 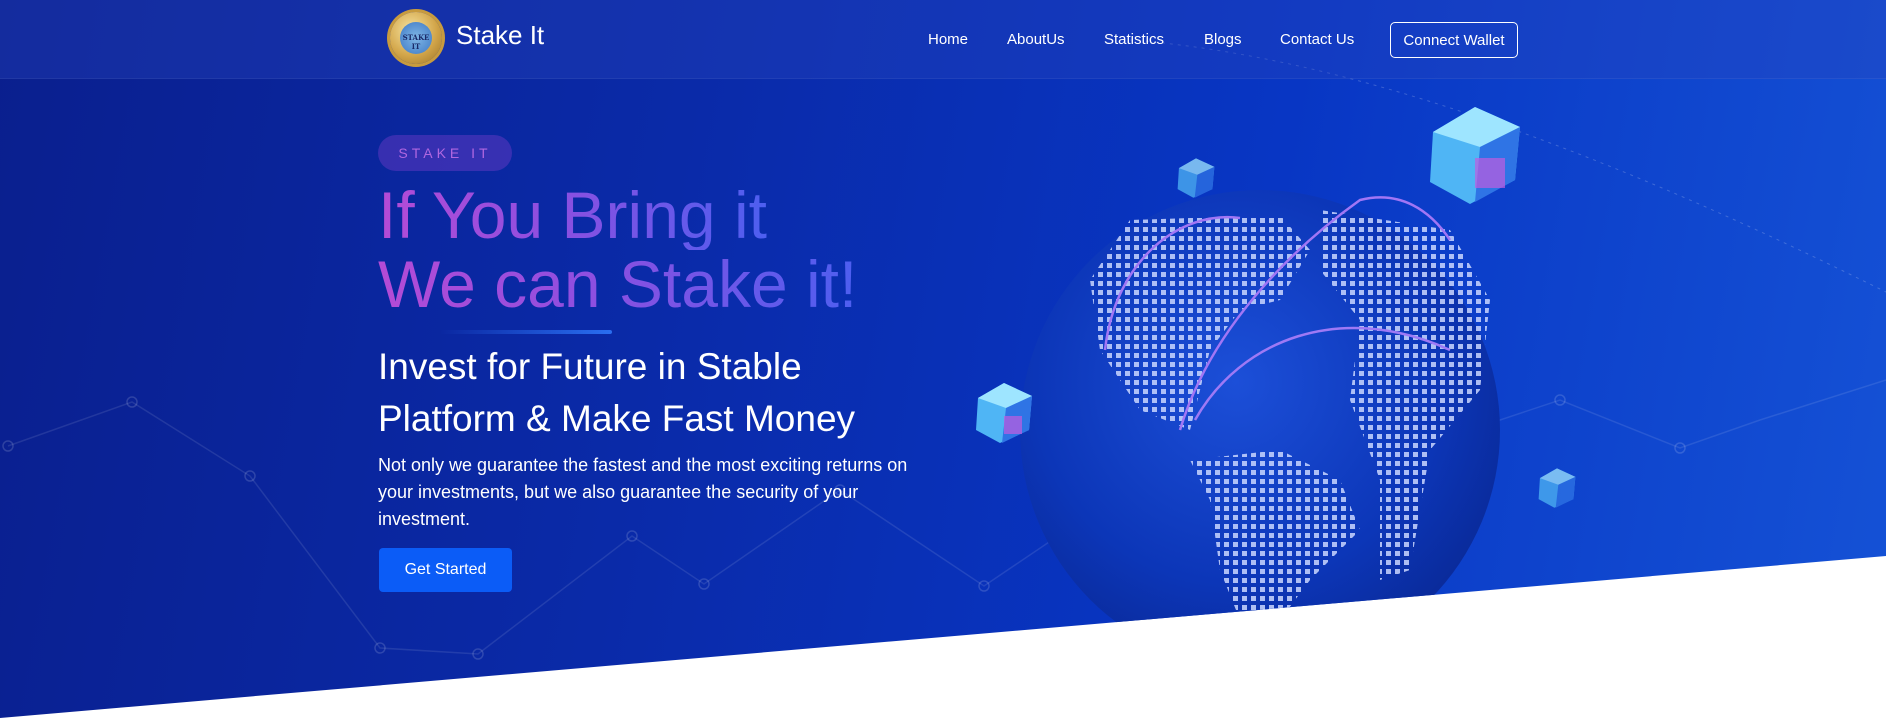 I want to click on hero-subheading-line2: Platform & Make Fast Money, so click(x=617, y=418).